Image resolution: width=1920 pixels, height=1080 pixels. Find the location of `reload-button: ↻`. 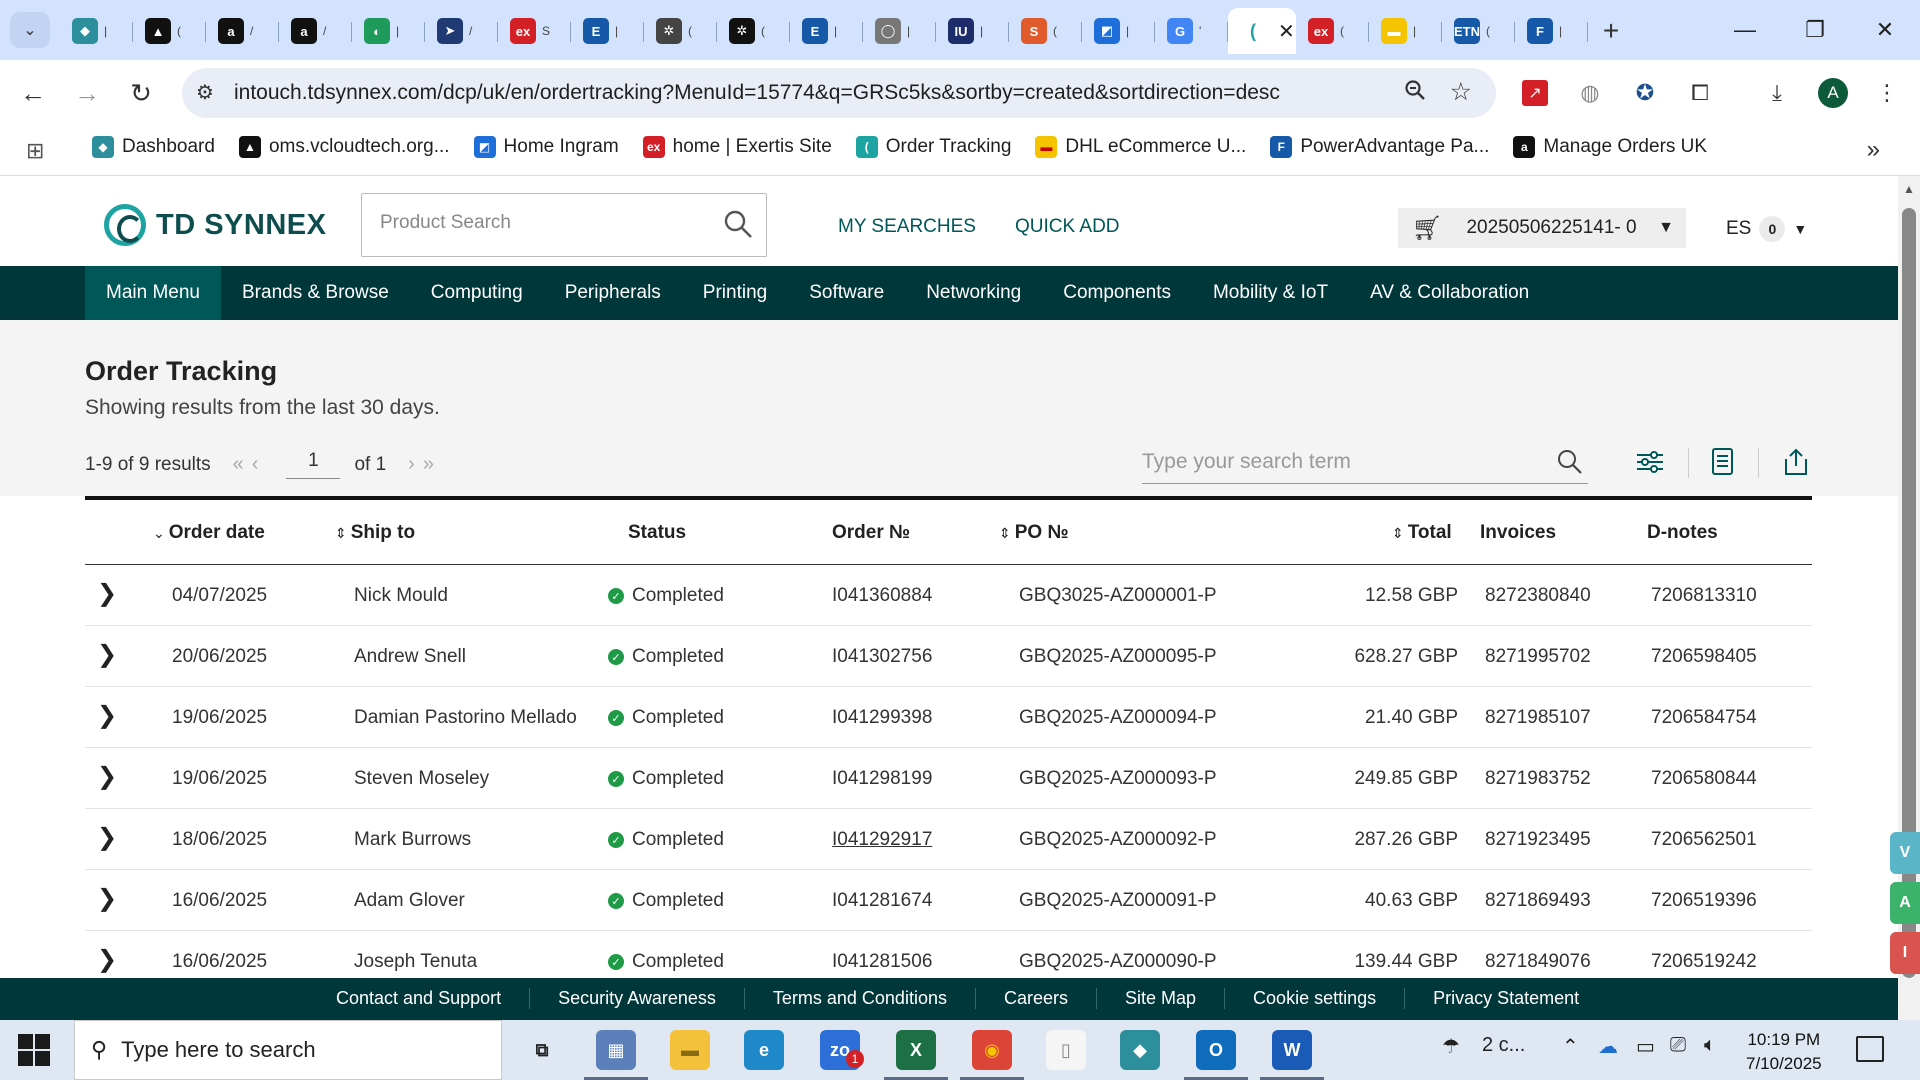

reload-button: ↻ is located at coordinates (141, 93).